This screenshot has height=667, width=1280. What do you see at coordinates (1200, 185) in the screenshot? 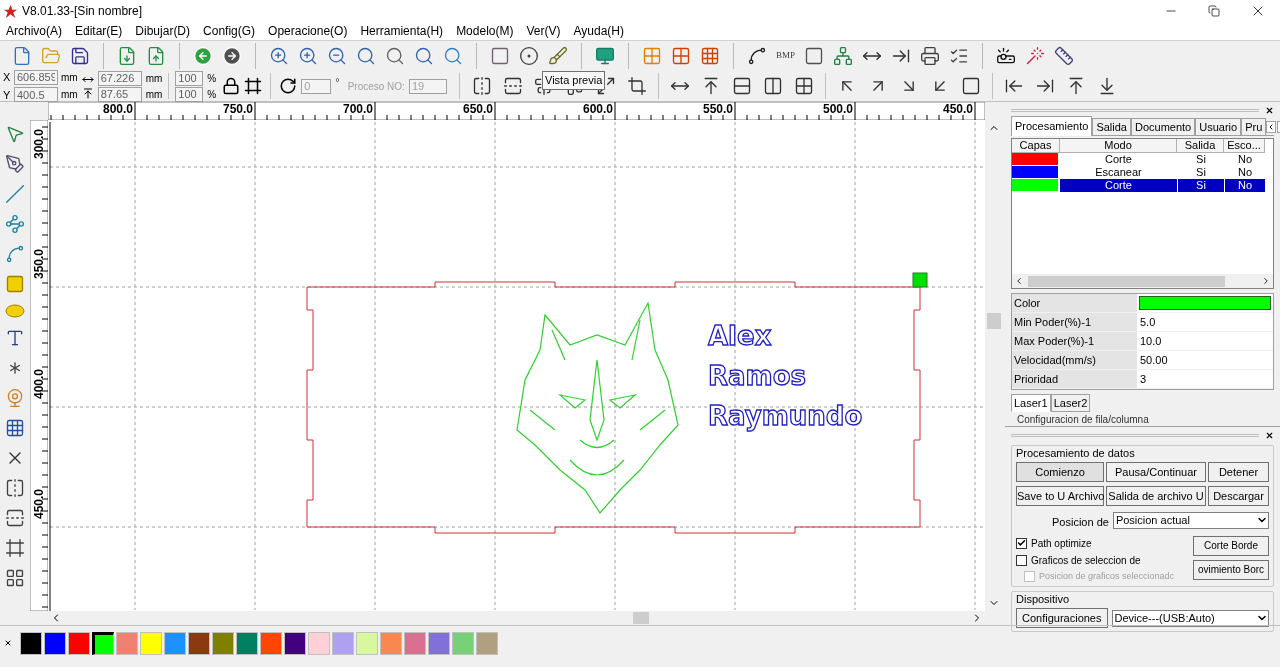
I see `table-cell: Si` at bounding box center [1200, 185].